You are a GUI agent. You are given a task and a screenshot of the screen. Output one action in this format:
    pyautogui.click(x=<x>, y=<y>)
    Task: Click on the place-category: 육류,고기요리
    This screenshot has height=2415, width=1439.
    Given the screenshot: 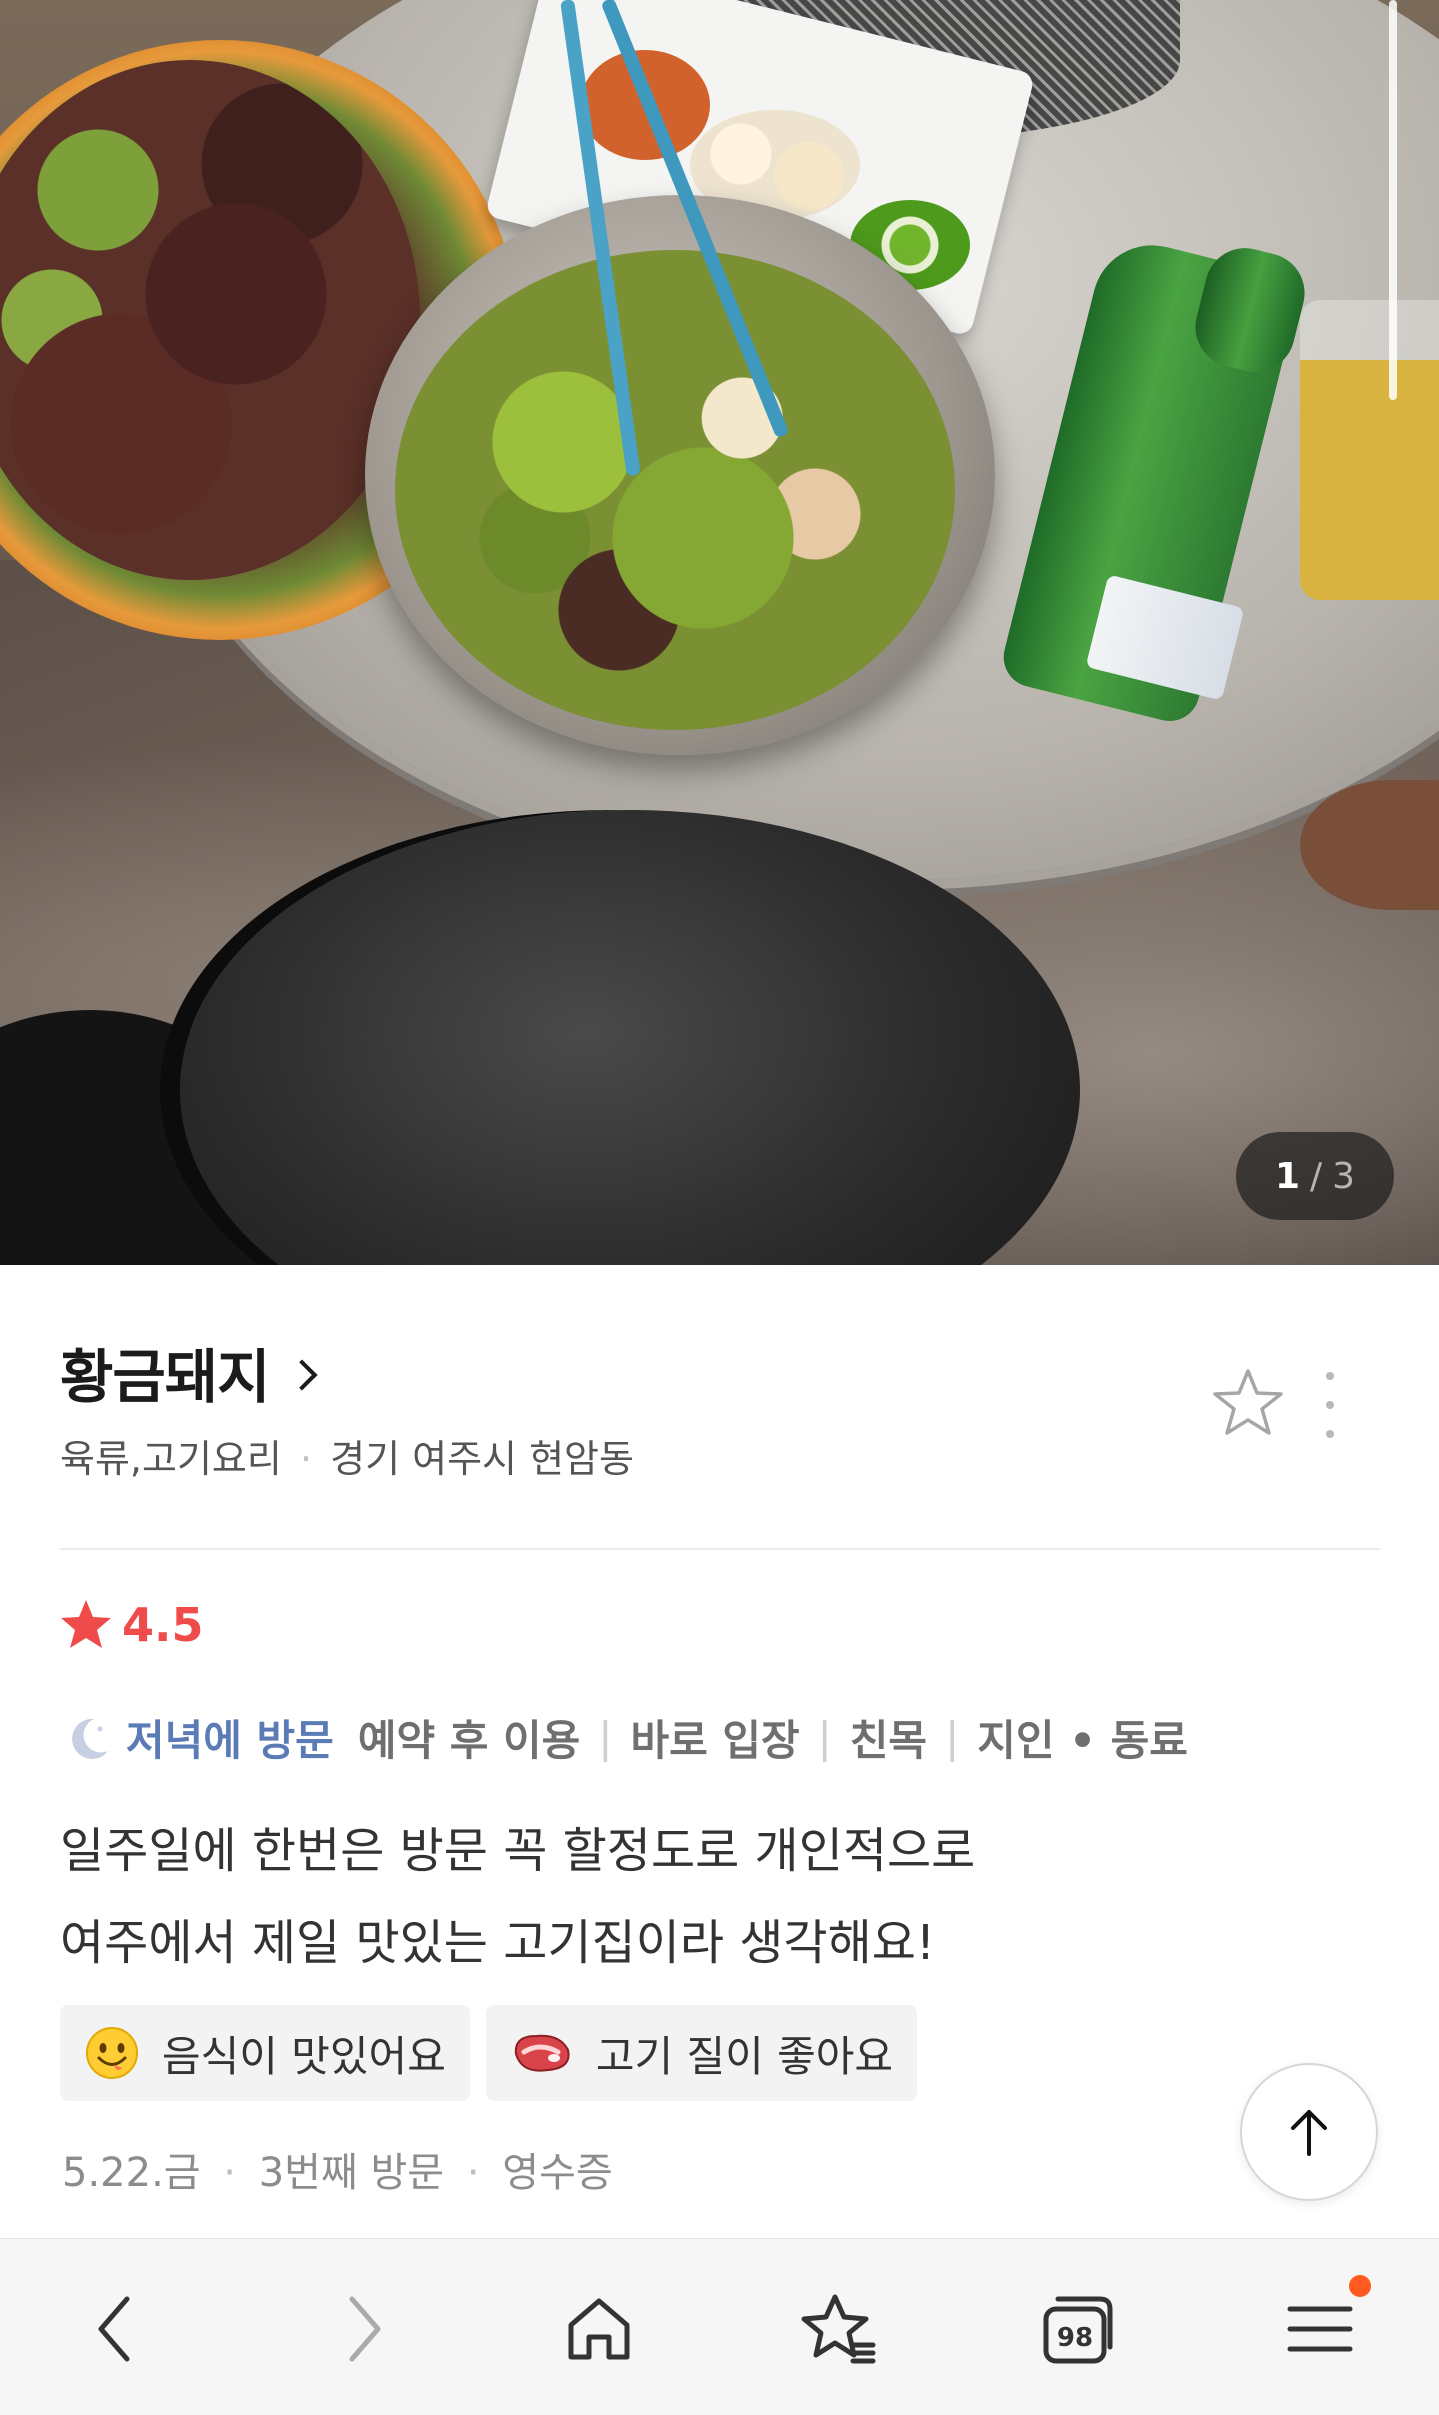 What is the action you would take?
    pyautogui.click(x=171, y=1459)
    